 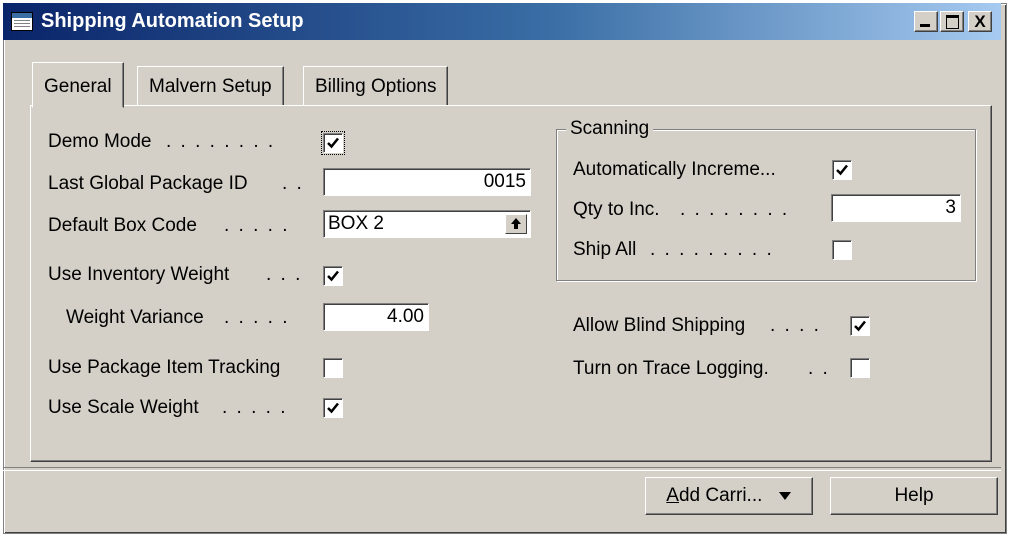 What do you see at coordinates (502, 469) in the screenshot?
I see `divider` at bounding box center [502, 469].